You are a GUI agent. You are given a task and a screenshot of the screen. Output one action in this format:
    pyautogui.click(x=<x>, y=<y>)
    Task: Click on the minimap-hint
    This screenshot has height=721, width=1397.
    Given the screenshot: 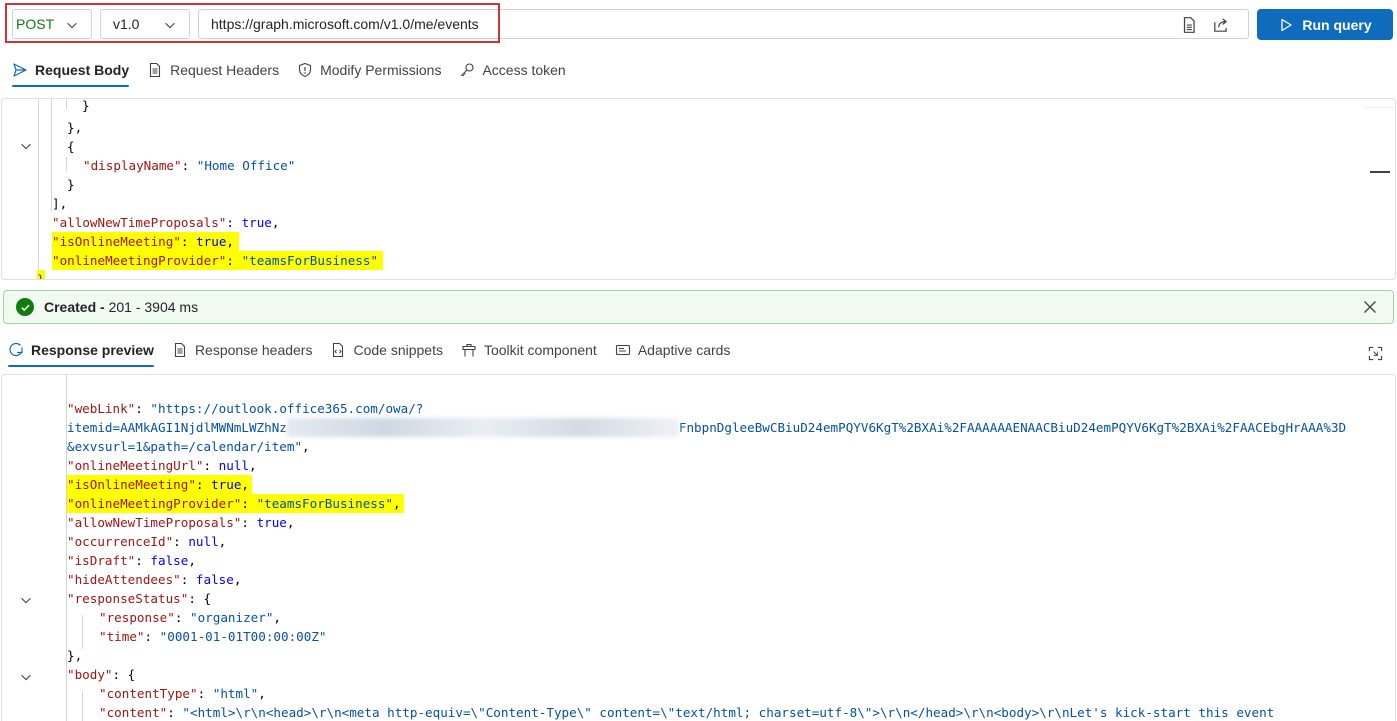 What is the action you would take?
    pyautogui.click(x=1379, y=107)
    